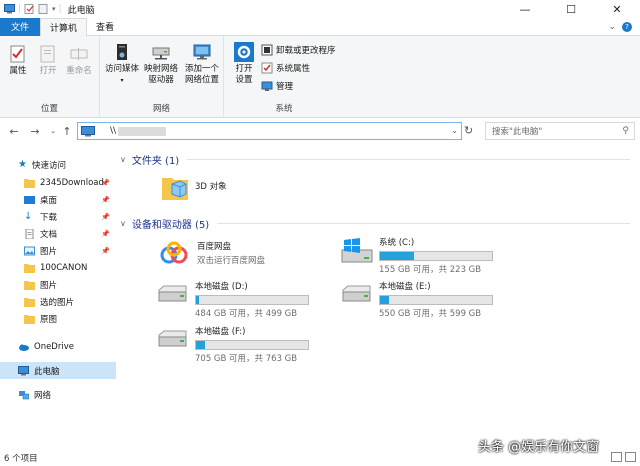 The height and width of the screenshot is (466, 640). I want to click on chevron-down-icon: ⌄, so click(612, 27).